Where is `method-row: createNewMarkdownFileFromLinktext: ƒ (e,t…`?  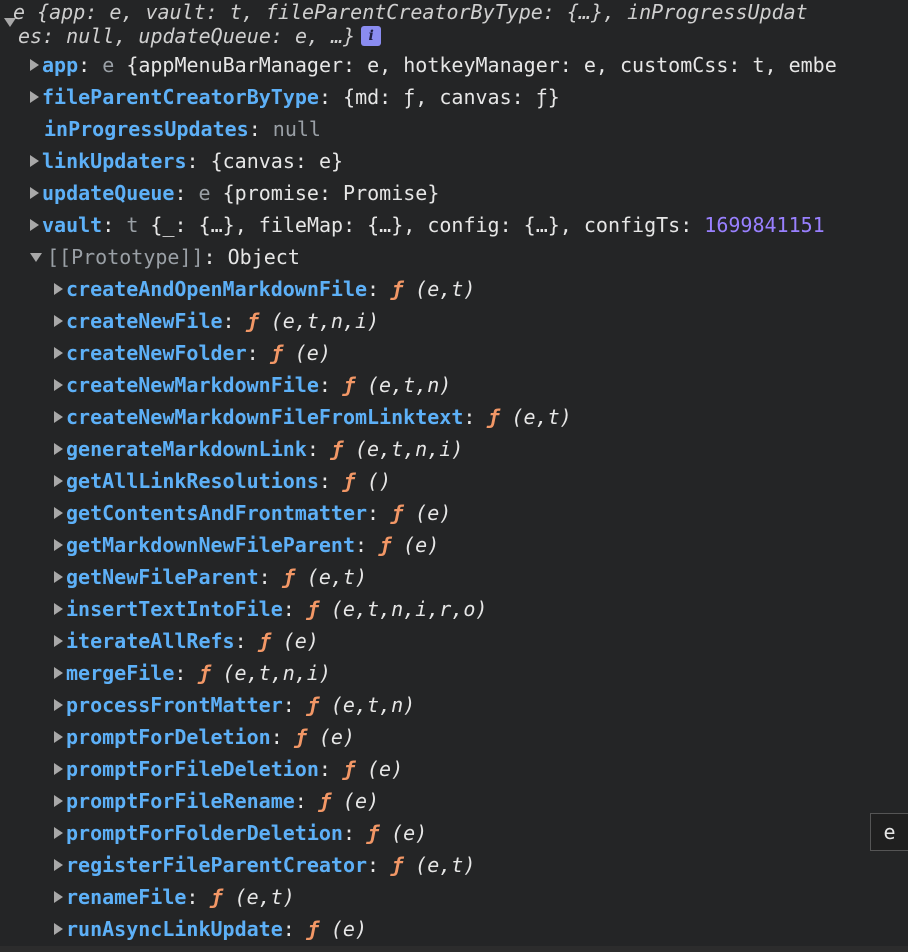 method-row: createNewMarkdownFileFromLinktext: ƒ (e,t… is located at coordinates (313, 417).